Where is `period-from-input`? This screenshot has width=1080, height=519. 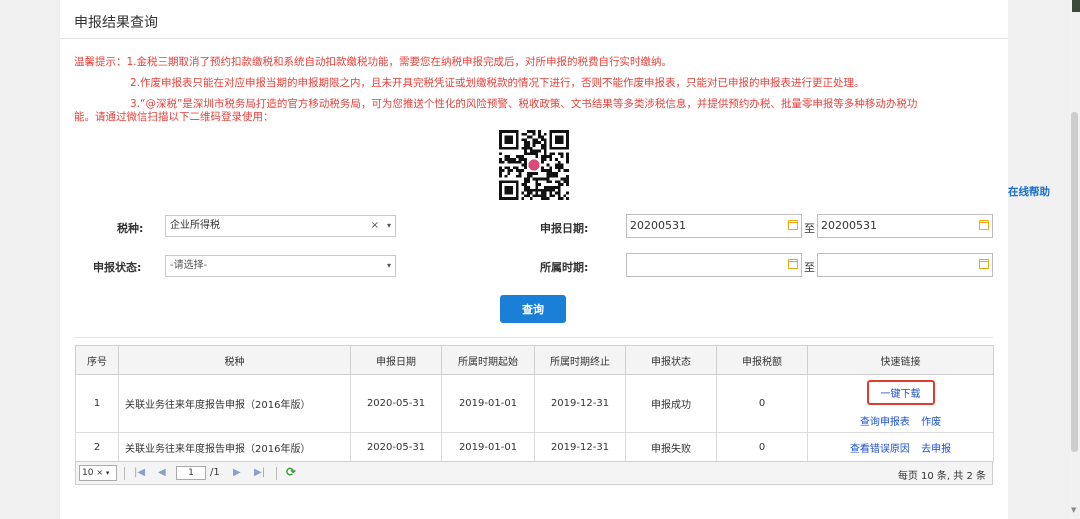 period-from-input is located at coordinates (714, 265).